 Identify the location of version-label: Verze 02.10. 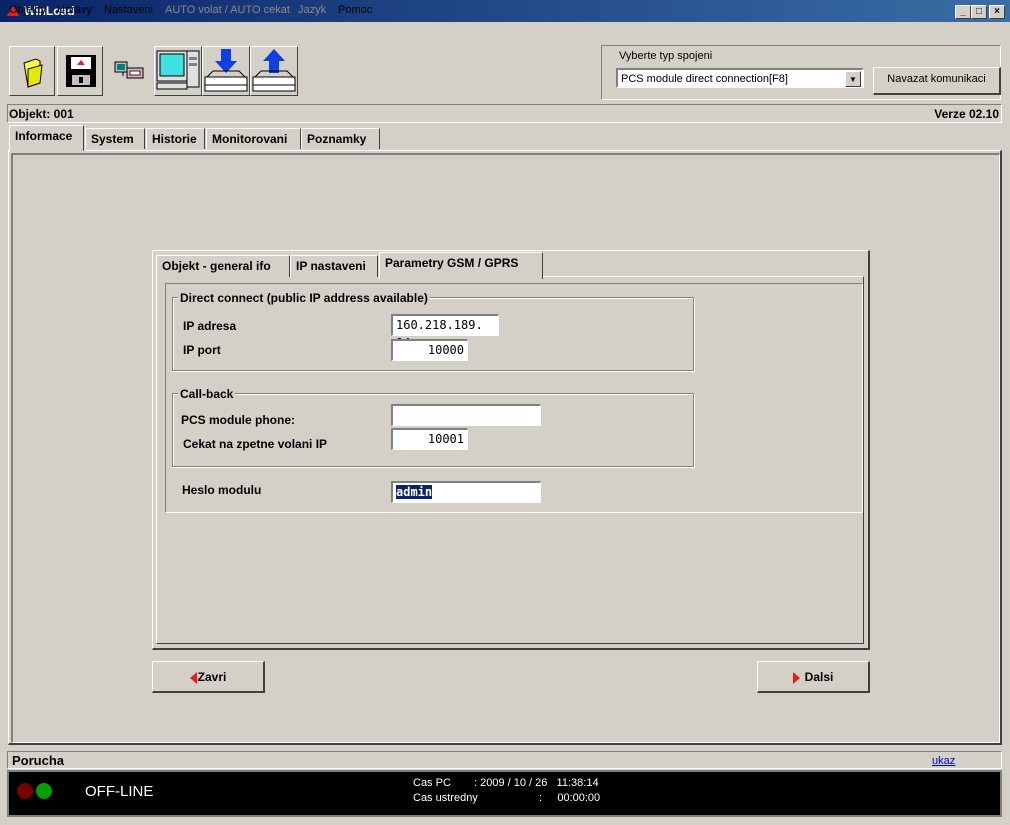
(966, 114).